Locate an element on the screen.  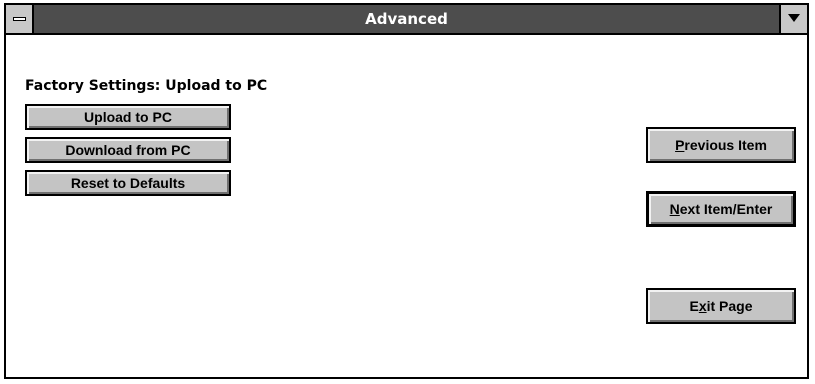
title-bar: Advanced is located at coordinates (406, 20).